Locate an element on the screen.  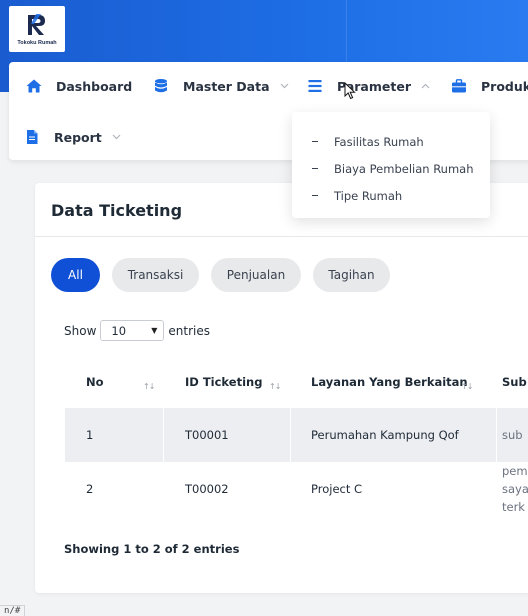
logo-mark-icon is located at coordinates (36, 24).